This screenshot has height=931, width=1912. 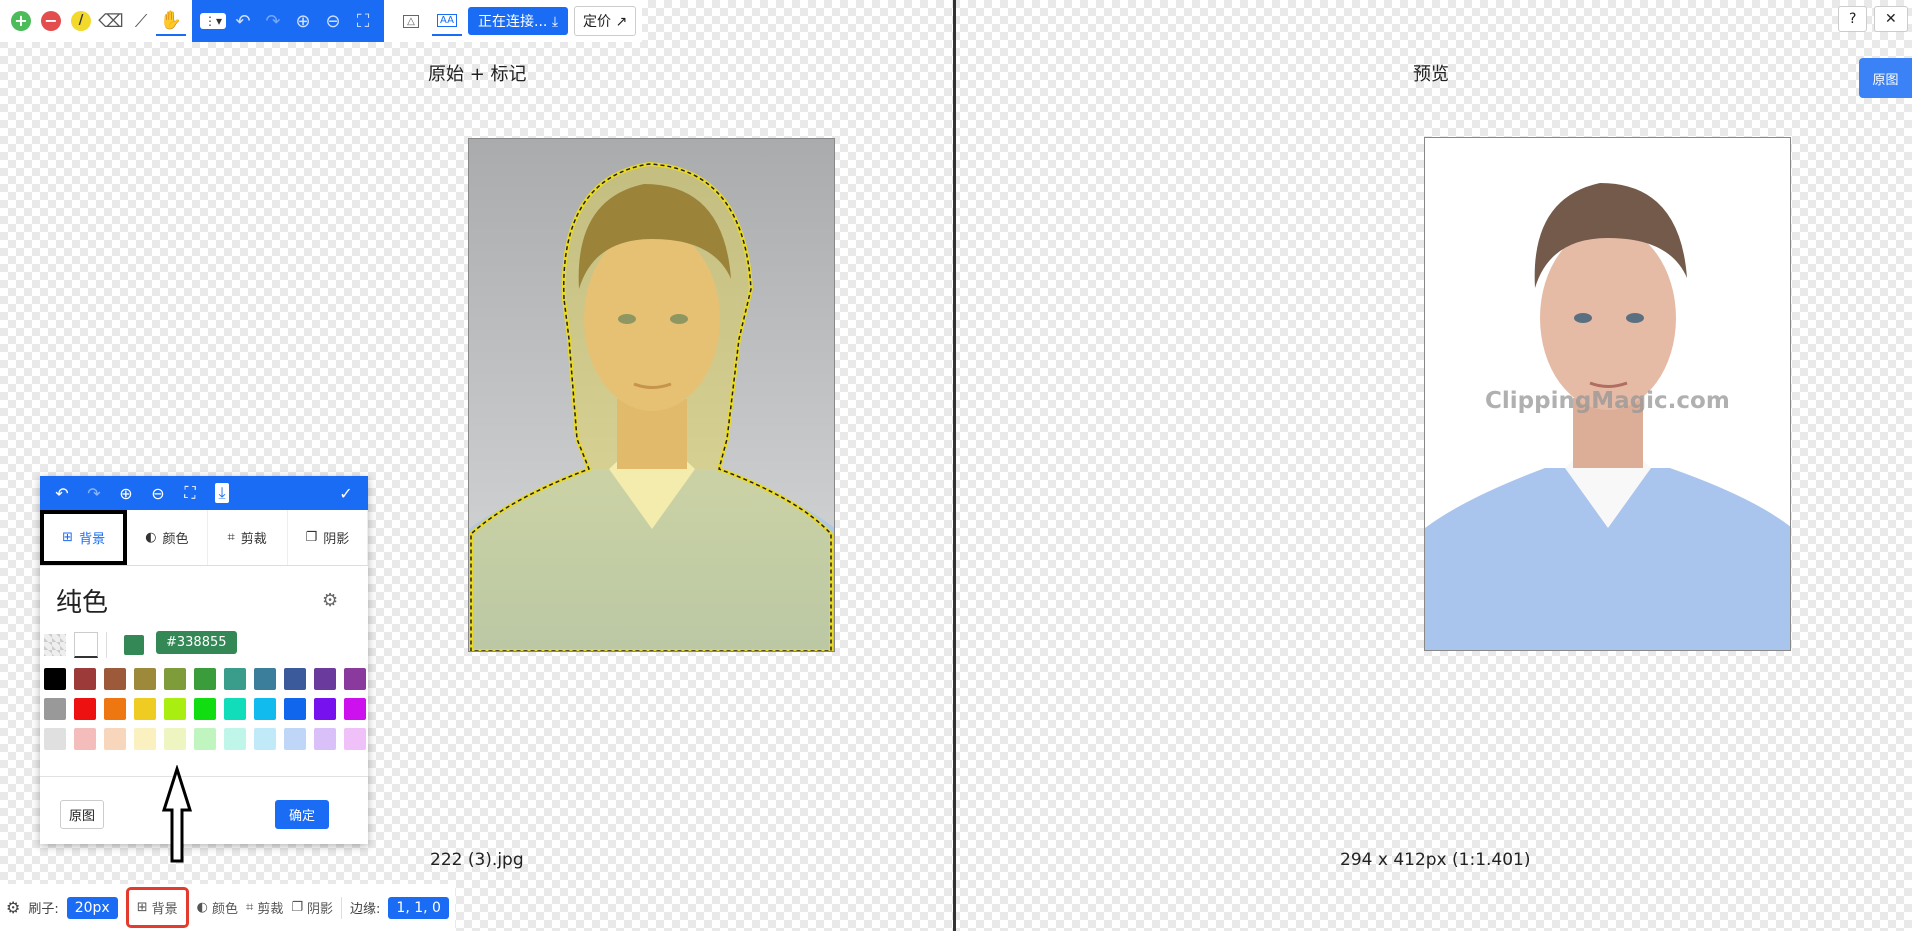 I want to click on popup-redo-button: ↷, so click(x=94, y=493).